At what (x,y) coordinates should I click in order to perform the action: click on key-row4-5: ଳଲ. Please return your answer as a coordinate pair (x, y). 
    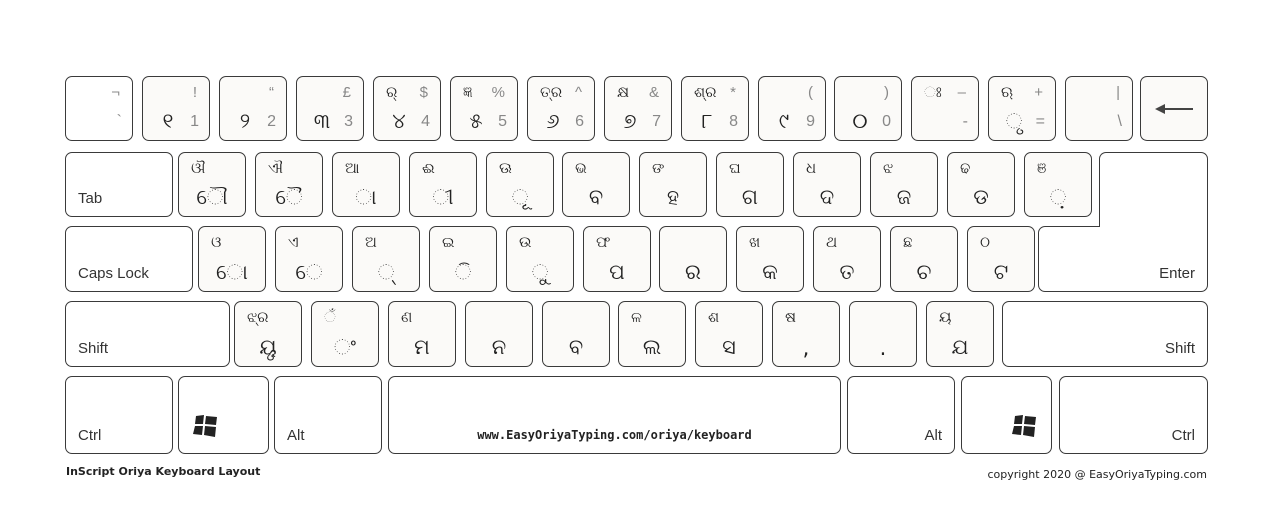
    Looking at the image, I should click on (652, 334).